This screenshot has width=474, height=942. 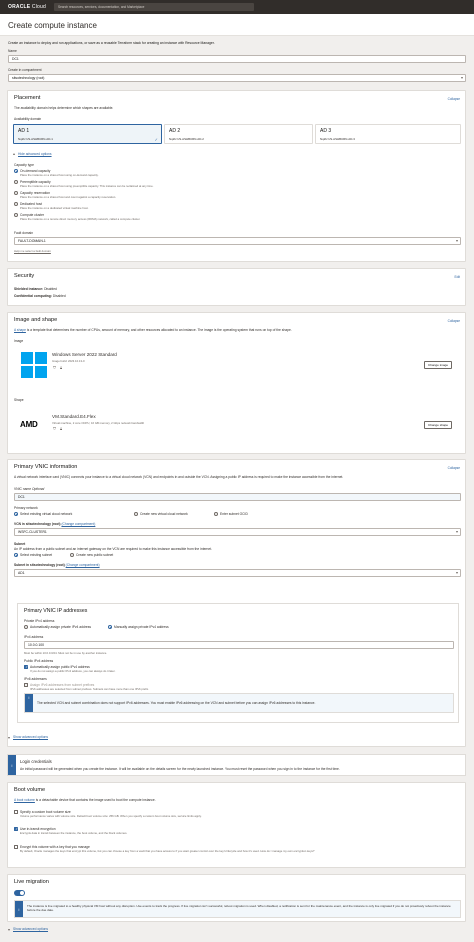 I want to click on radio-compute-cluster, so click(x=16, y=215).